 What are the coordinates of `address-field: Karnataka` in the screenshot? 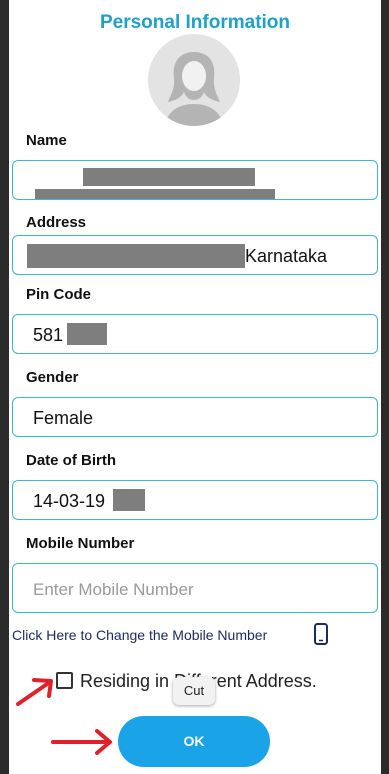 It's located at (195, 255).